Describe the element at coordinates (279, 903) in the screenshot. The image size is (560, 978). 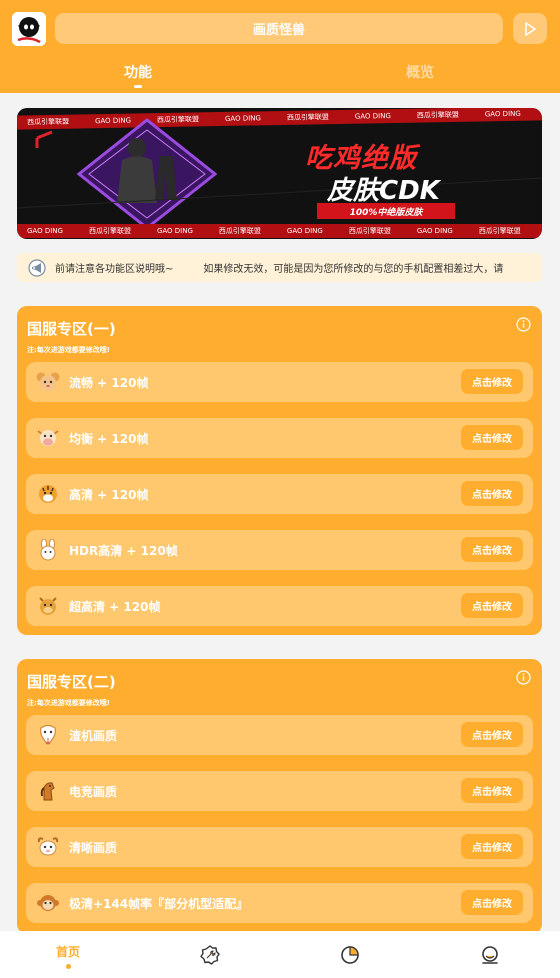
I see `setting-row: 极清+144帧率『部分机型适配』 点击修改` at that location.